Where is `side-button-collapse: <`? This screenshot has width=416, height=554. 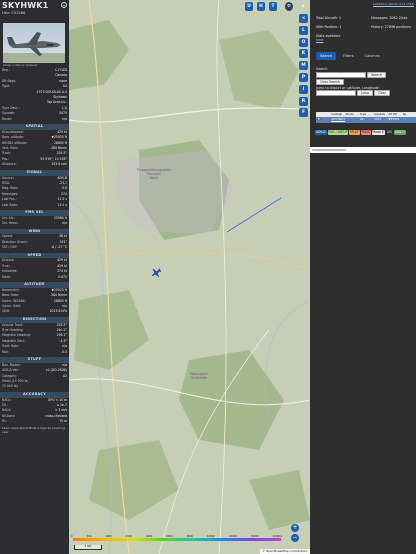 side-button-collapse: < is located at coordinates (303, 18).